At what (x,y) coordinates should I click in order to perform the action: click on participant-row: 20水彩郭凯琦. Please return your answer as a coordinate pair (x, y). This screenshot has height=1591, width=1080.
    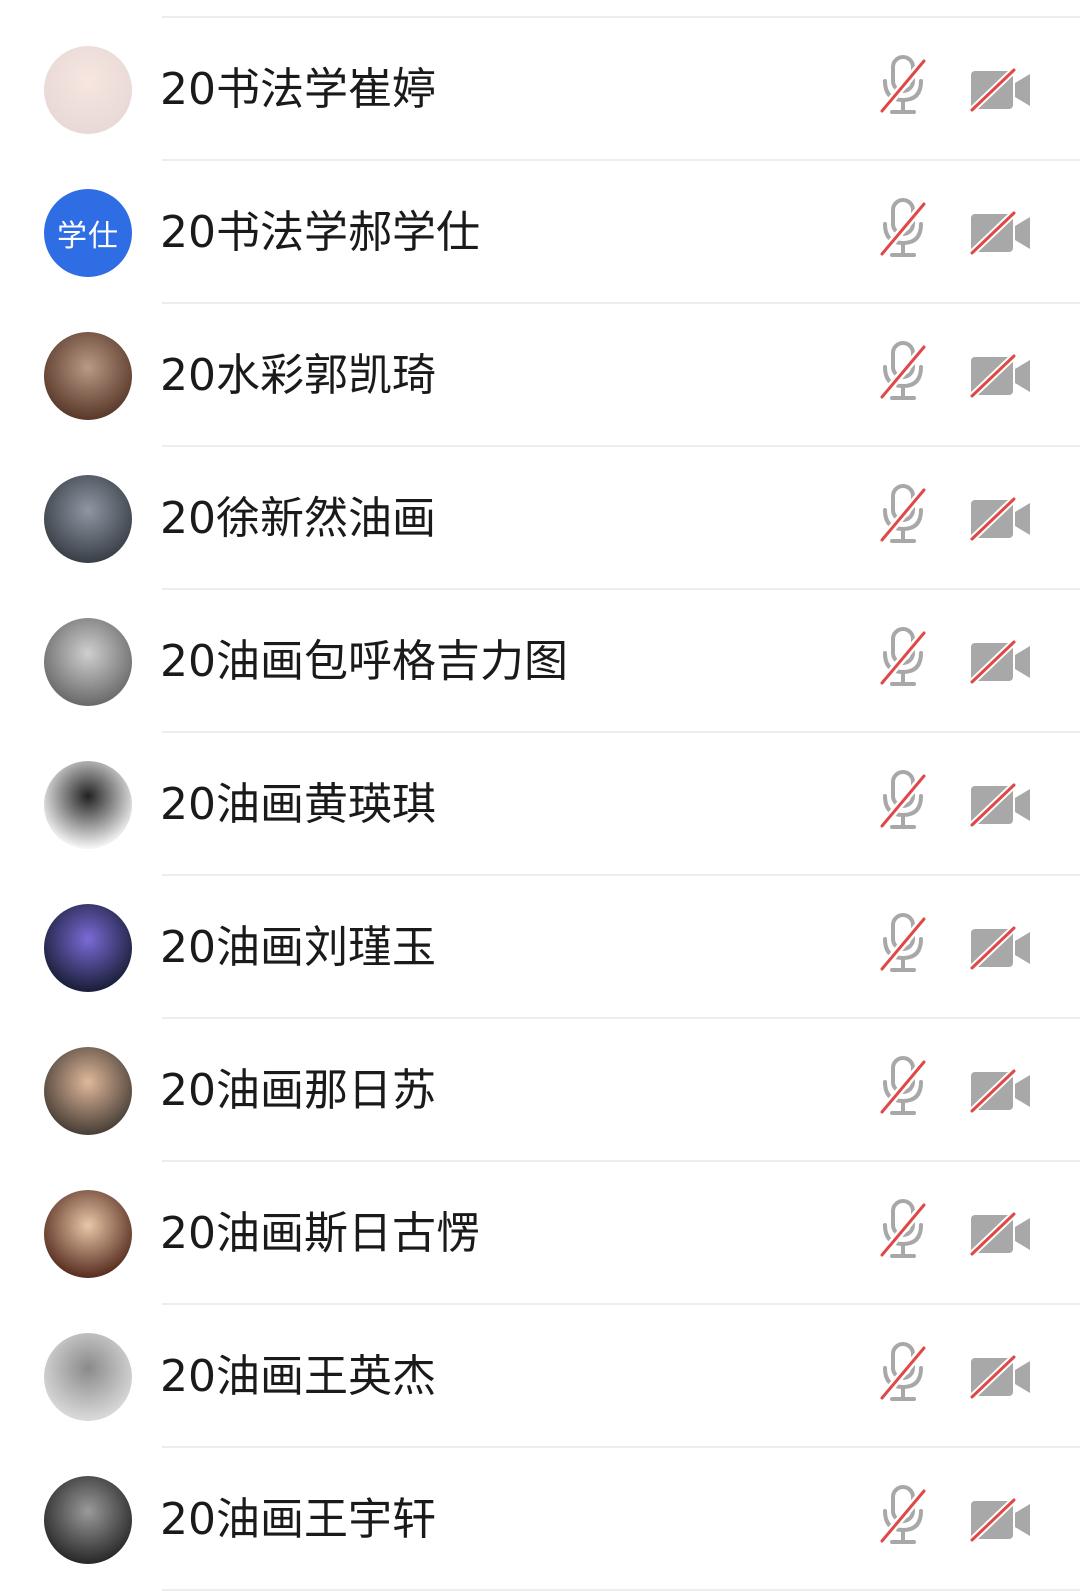
    Looking at the image, I should click on (540, 375).